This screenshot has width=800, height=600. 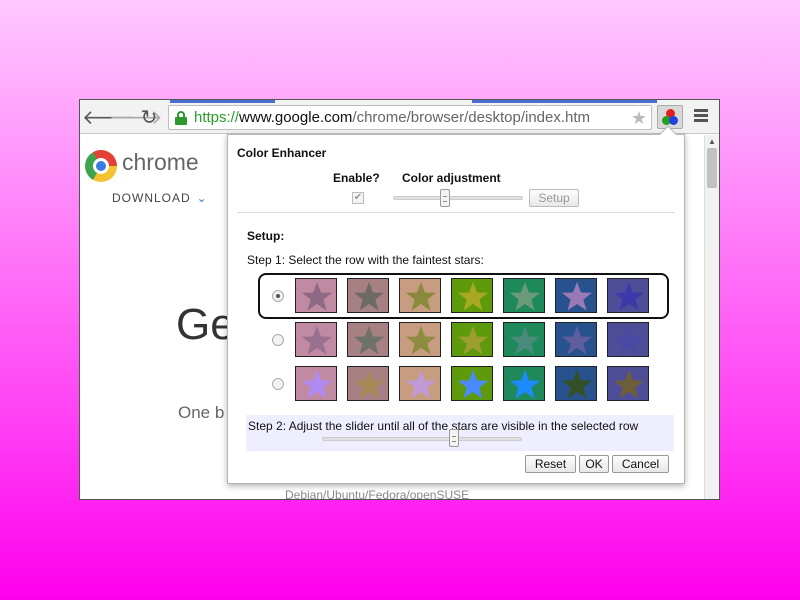 I want to click on chevron-down-icon: ⌄, so click(x=202, y=198).